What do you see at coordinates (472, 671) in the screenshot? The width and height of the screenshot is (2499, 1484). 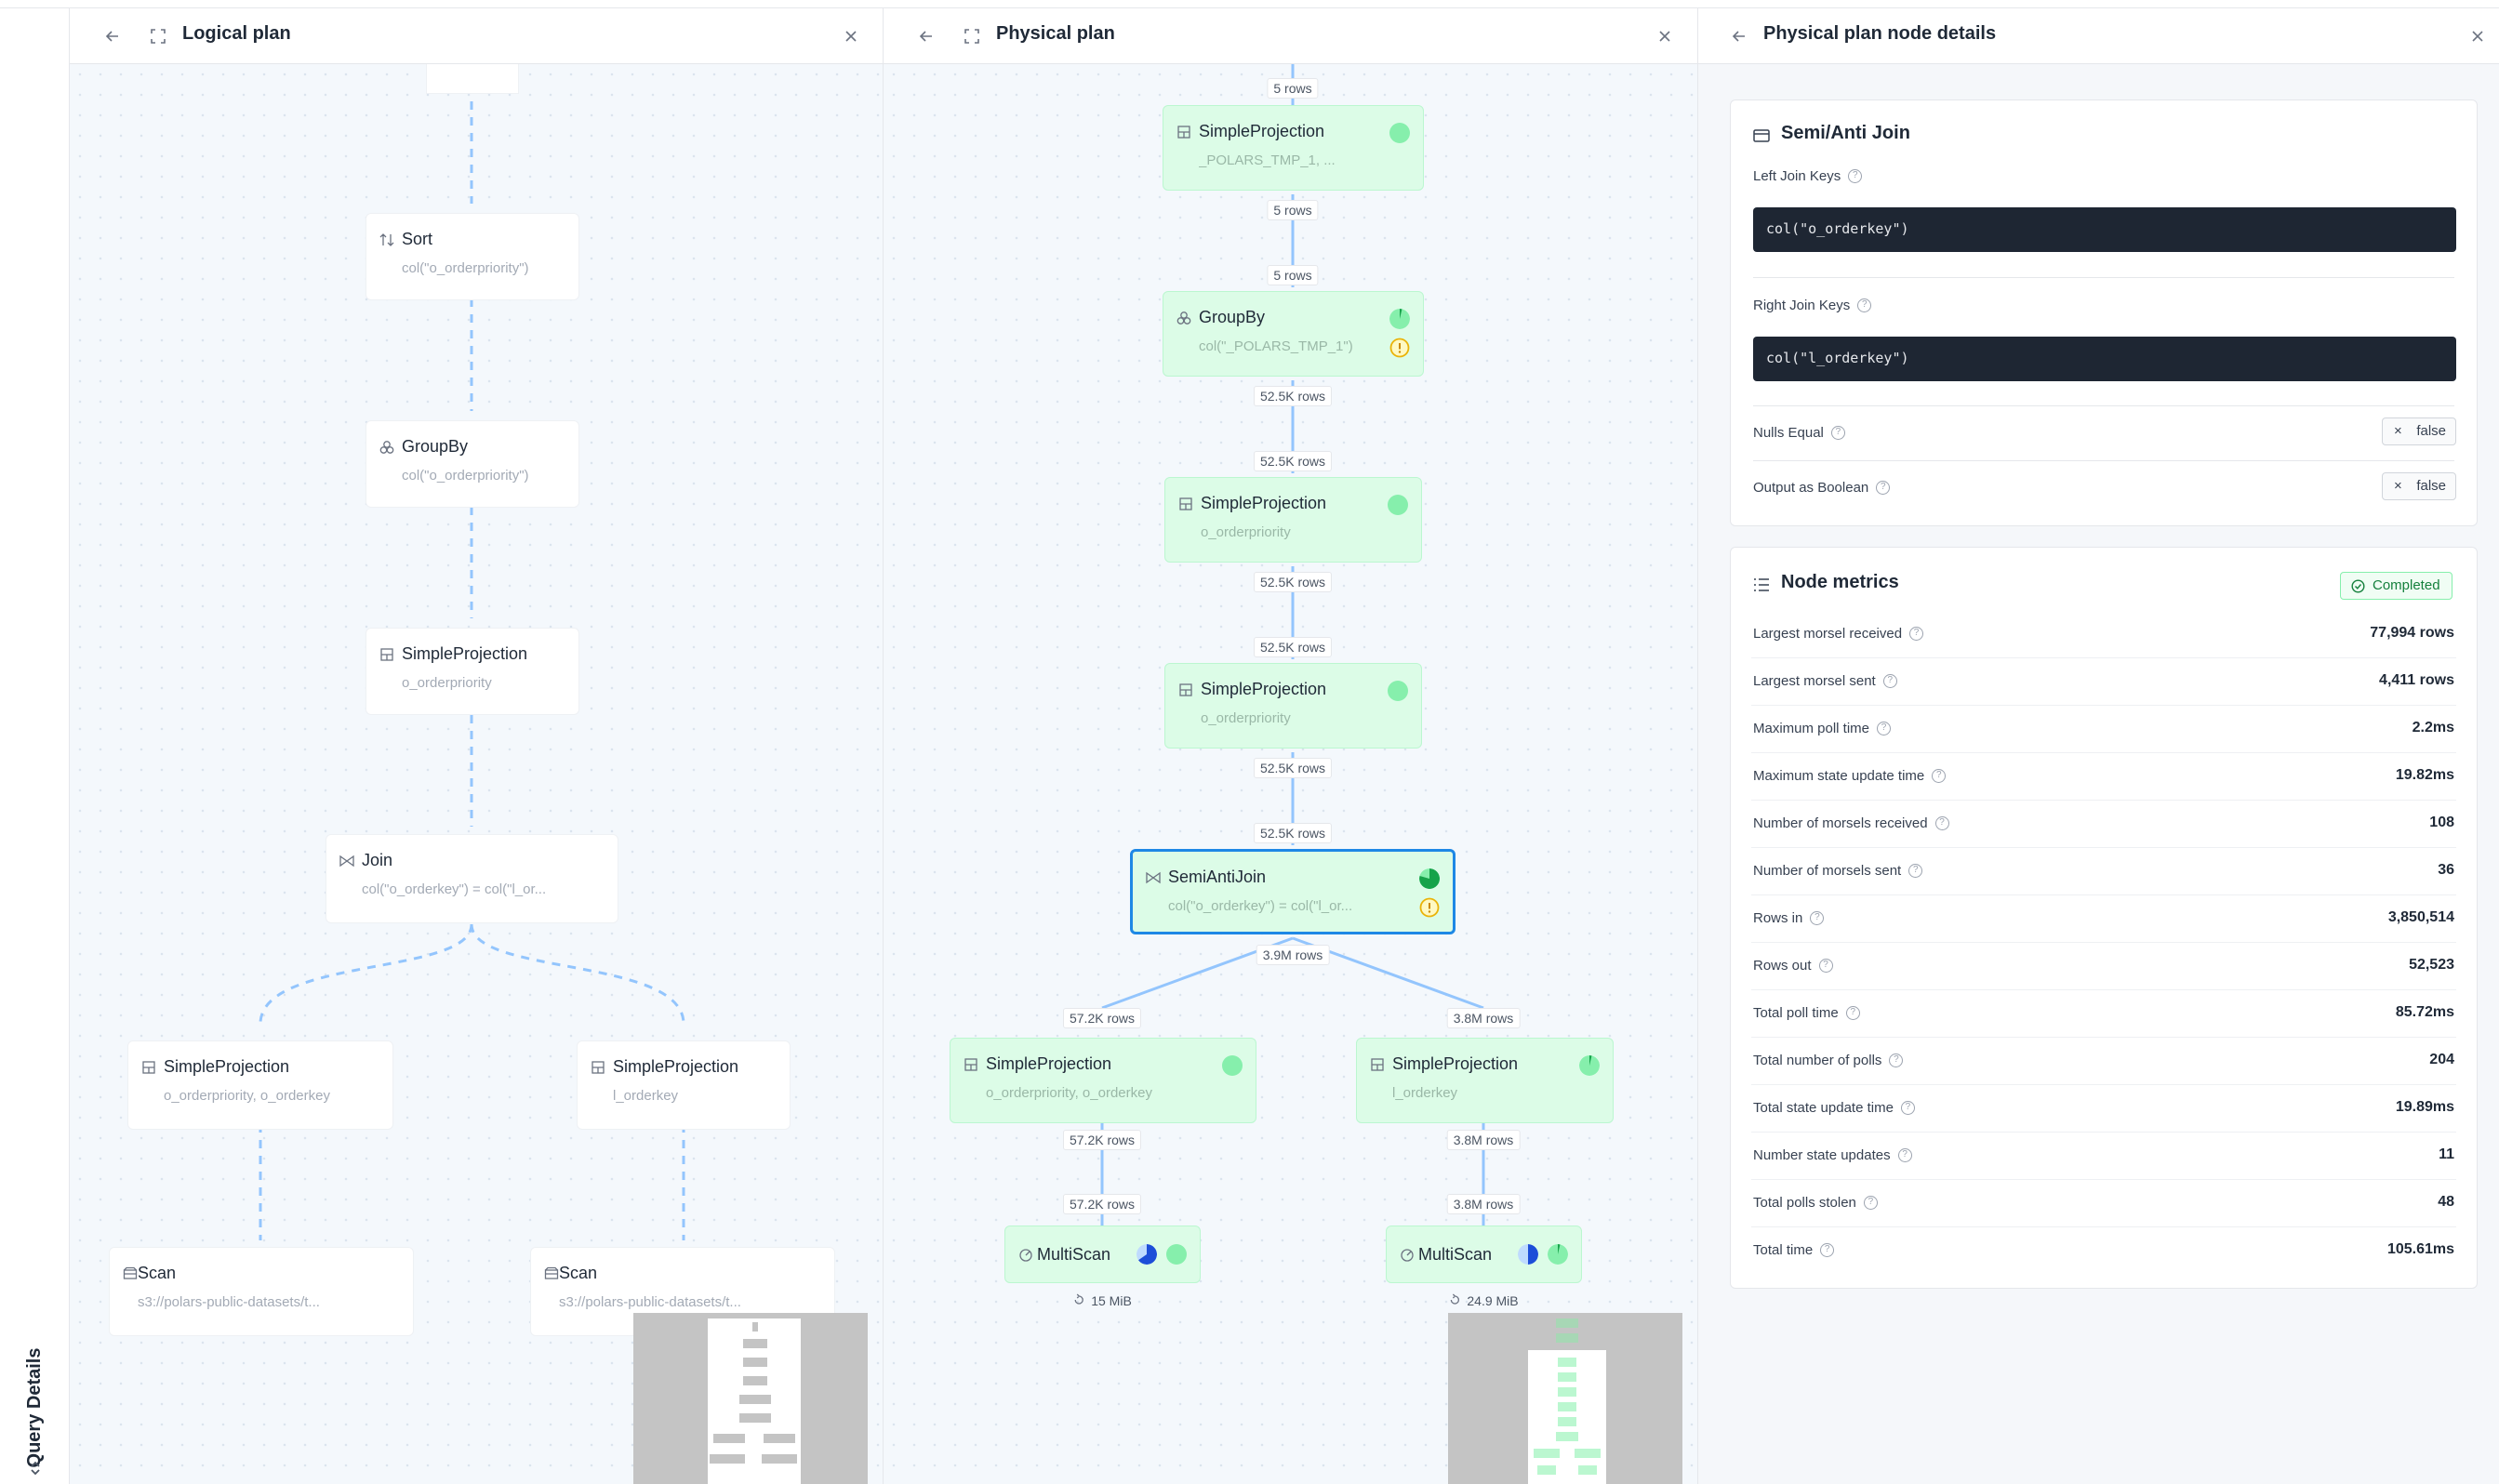 I see `logical-node-simpleprojection: SimpleProjection o_orderpriority` at bounding box center [472, 671].